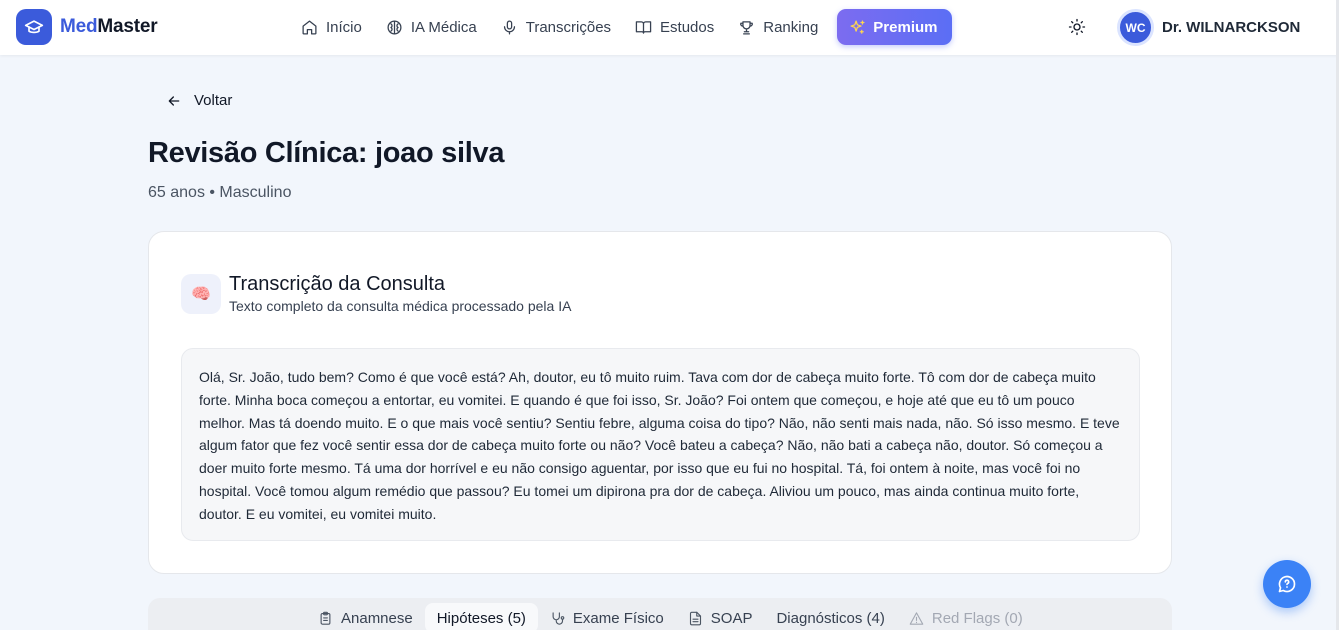  What do you see at coordinates (174, 100) in the screenshot?
I see `arrow-left-icon` at bounding box center [174, 100].